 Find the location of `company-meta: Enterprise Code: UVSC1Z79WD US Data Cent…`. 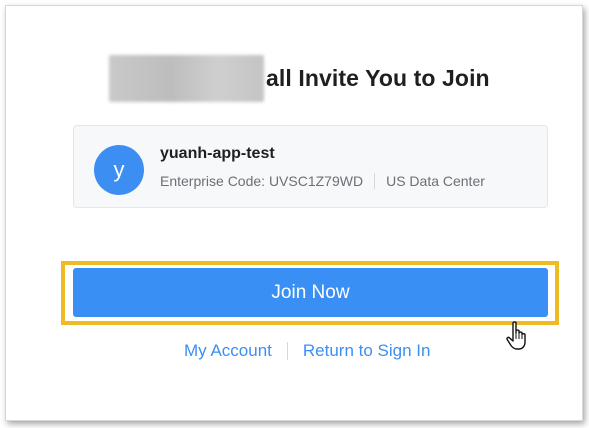

company-meta: Enterprise Code: UVSC1Z79WD US Data Cent… is located at coordinates (322, 181).